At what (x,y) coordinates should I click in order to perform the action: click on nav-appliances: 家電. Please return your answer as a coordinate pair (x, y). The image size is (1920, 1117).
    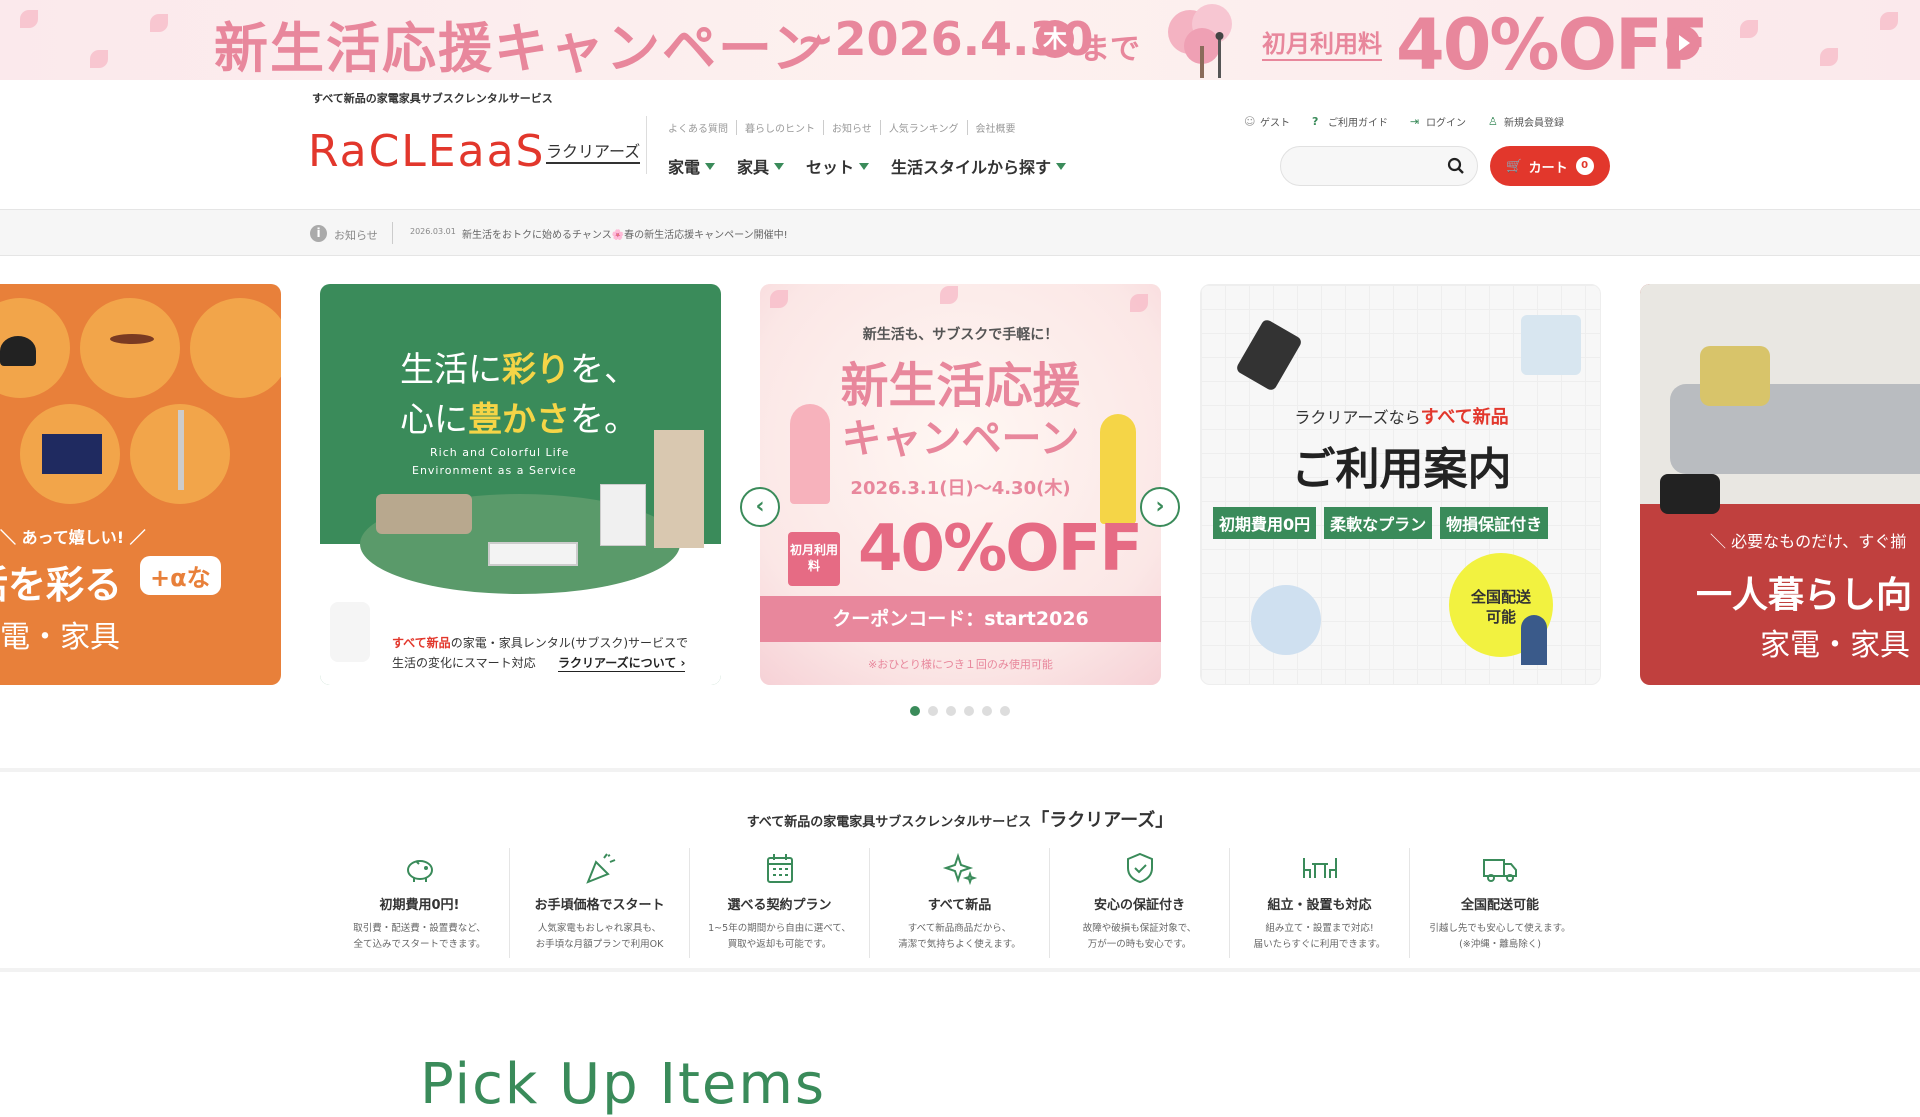
    Looking at the image, I should click on (692, 166).